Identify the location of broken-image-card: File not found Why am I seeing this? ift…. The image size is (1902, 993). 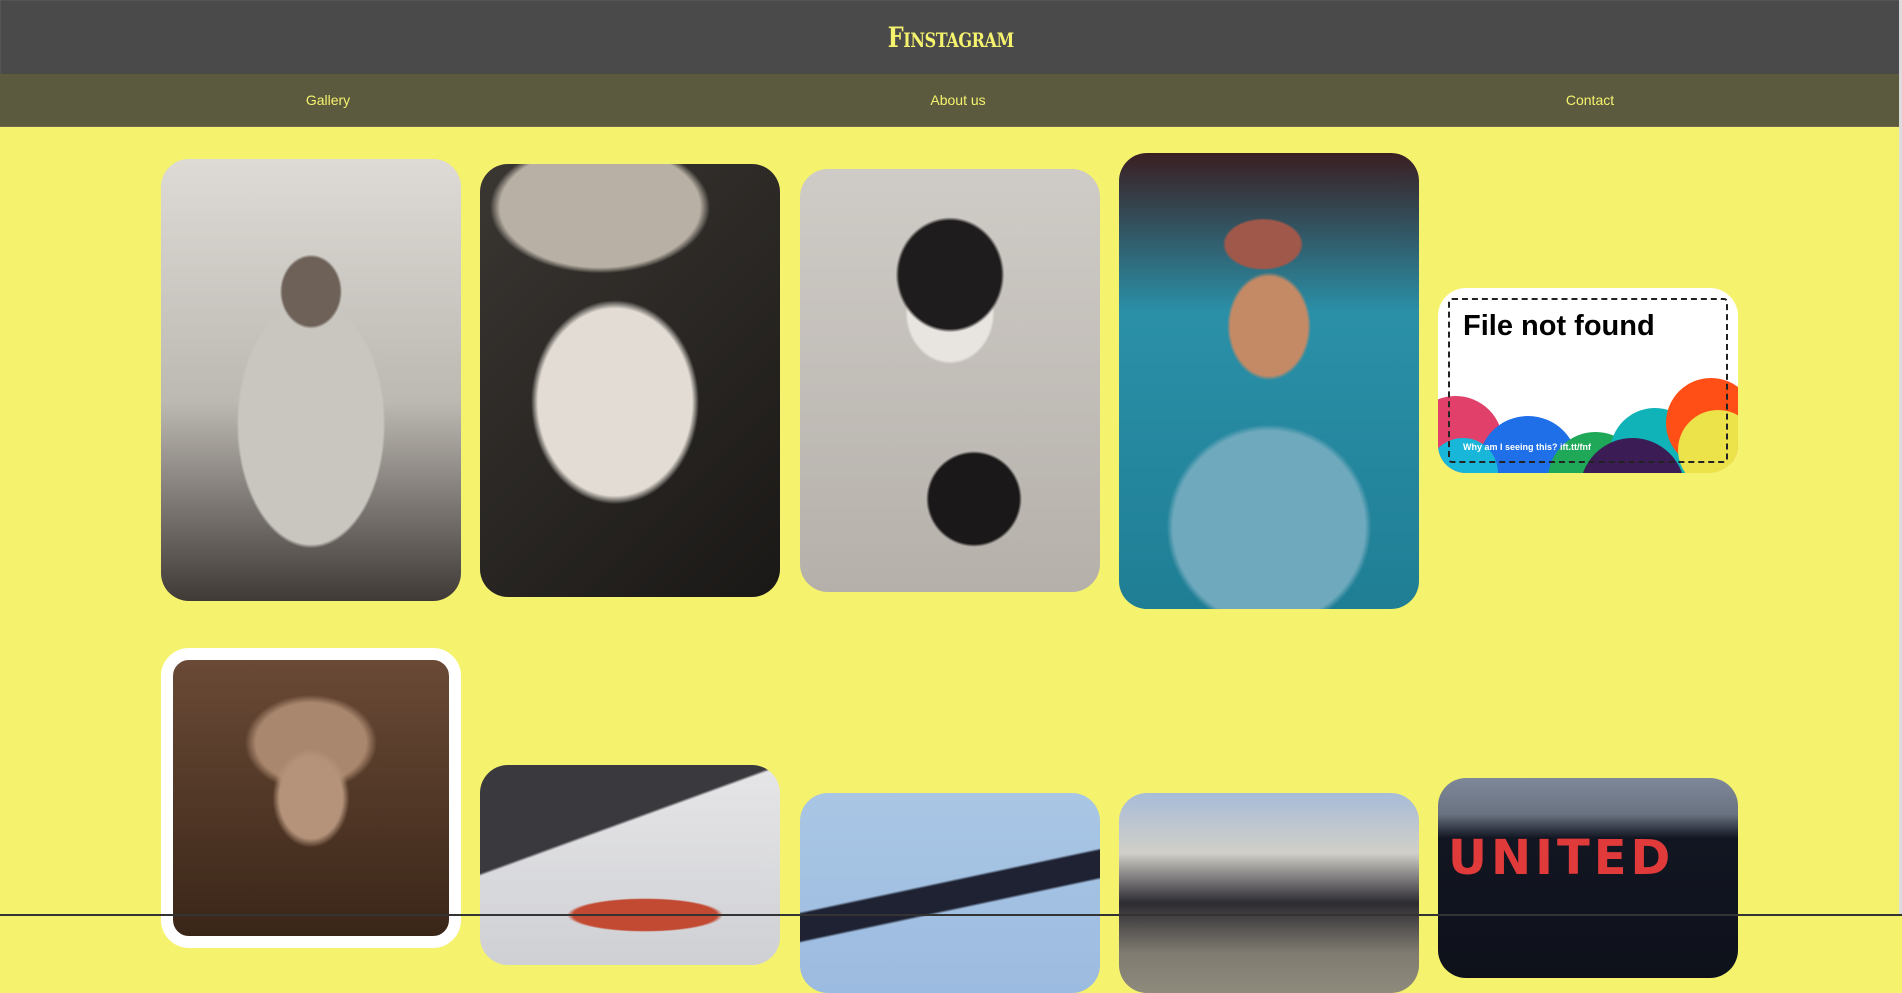
(1588, 380).